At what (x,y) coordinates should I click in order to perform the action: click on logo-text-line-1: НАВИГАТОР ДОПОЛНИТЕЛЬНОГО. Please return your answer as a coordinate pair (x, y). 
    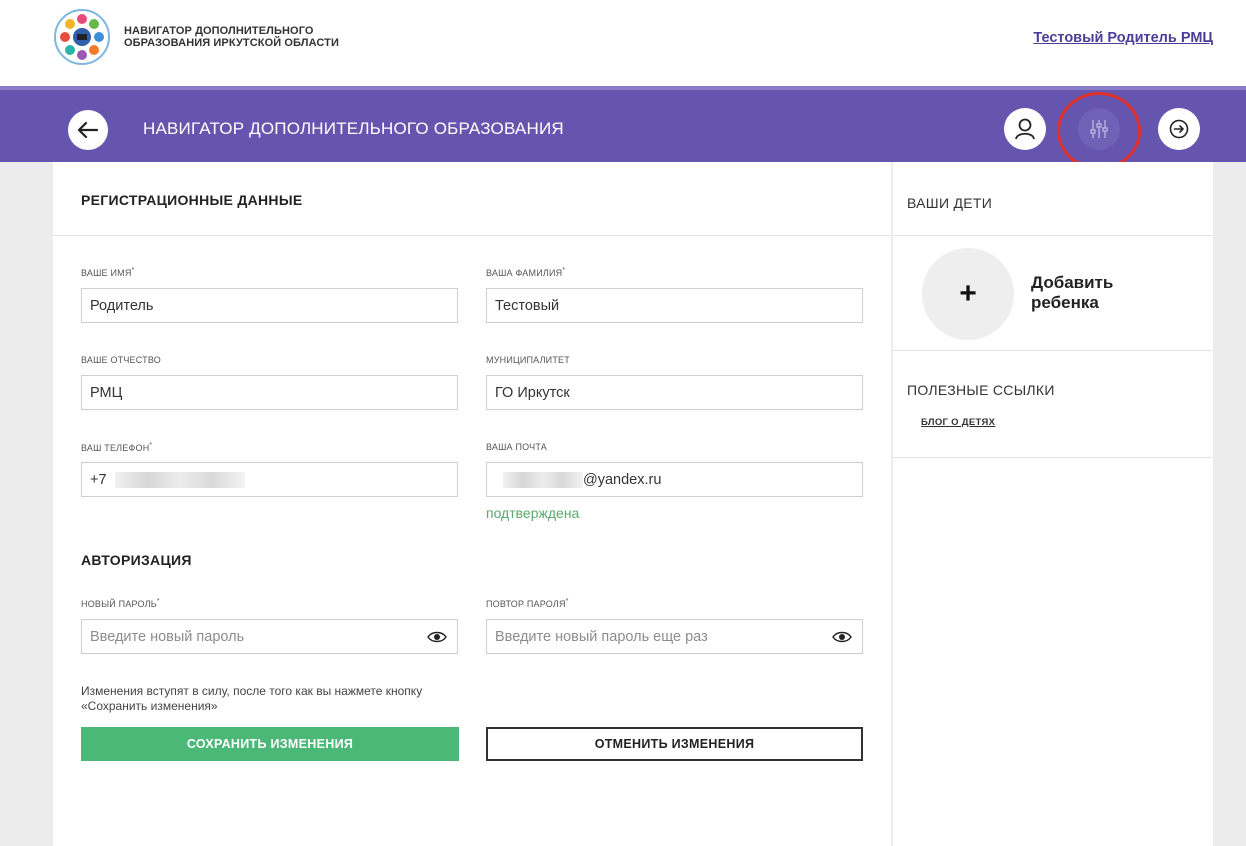
    Looking at the image, I should click on (219, 31).